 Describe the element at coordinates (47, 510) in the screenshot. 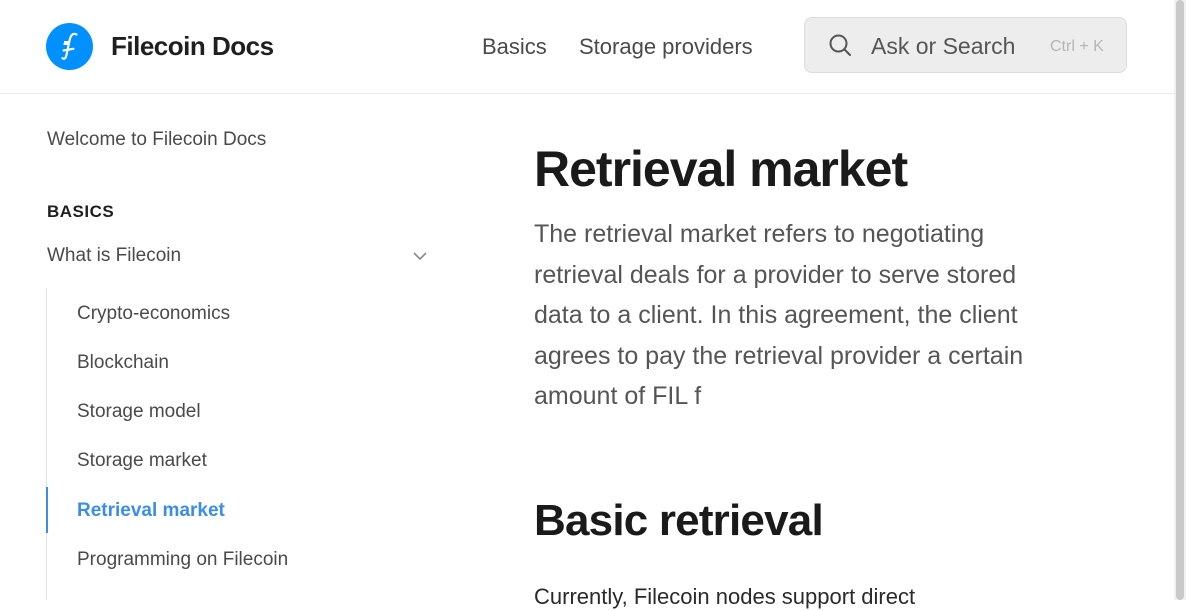

I see `active-indicator` at that location.